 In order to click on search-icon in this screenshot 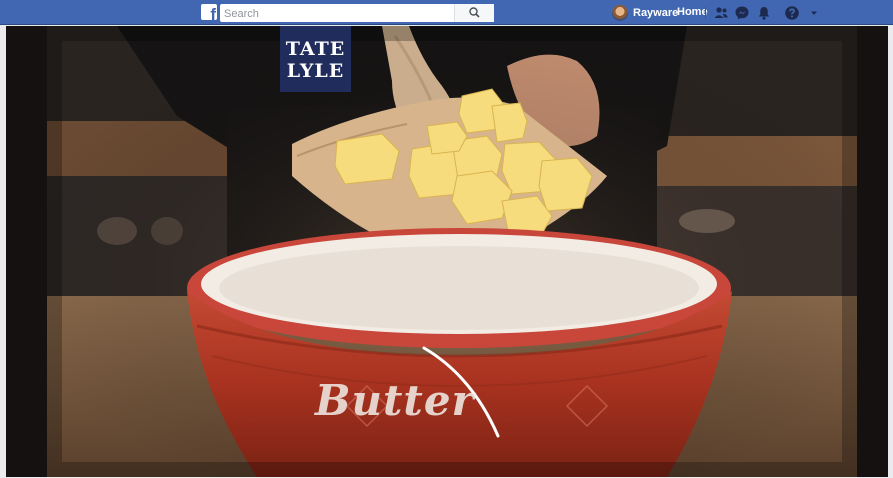, I will do `click(474, 12)`.